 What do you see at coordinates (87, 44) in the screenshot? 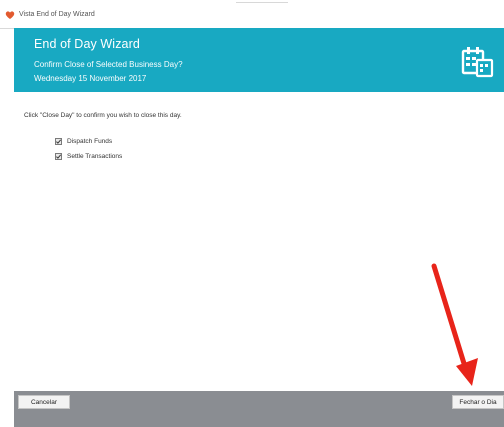
I see `wizard-title: End of Day Wizard` at bounding box center [87, 44].